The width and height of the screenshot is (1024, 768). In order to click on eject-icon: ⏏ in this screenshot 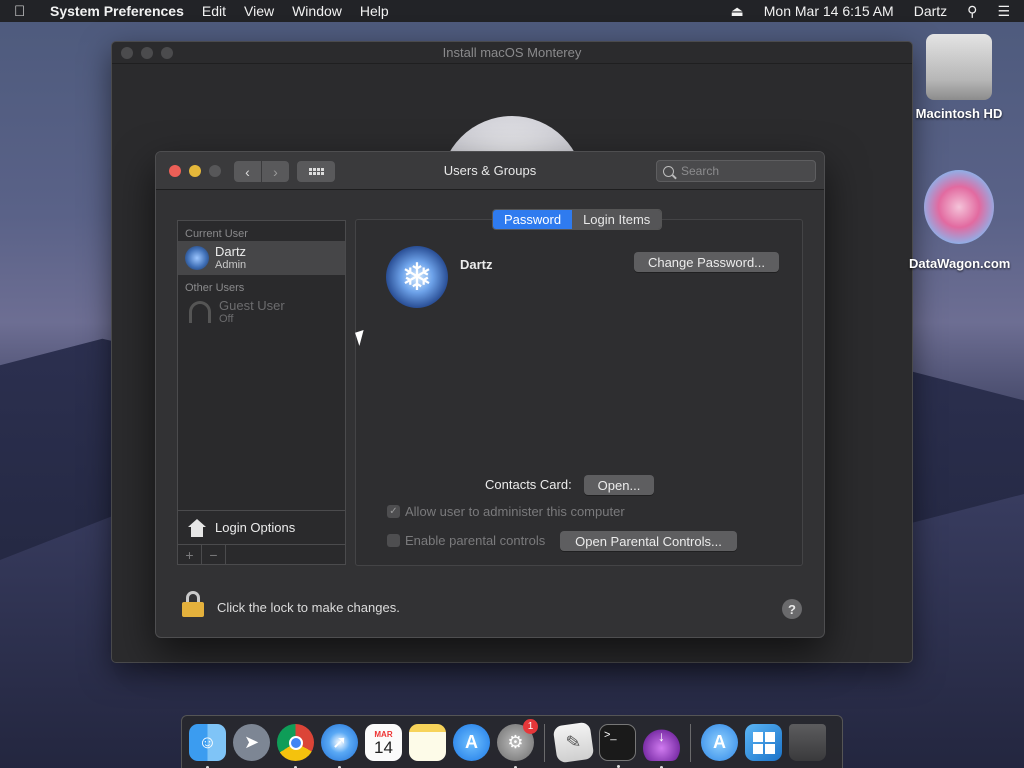, I will do `click(737, 11)`.